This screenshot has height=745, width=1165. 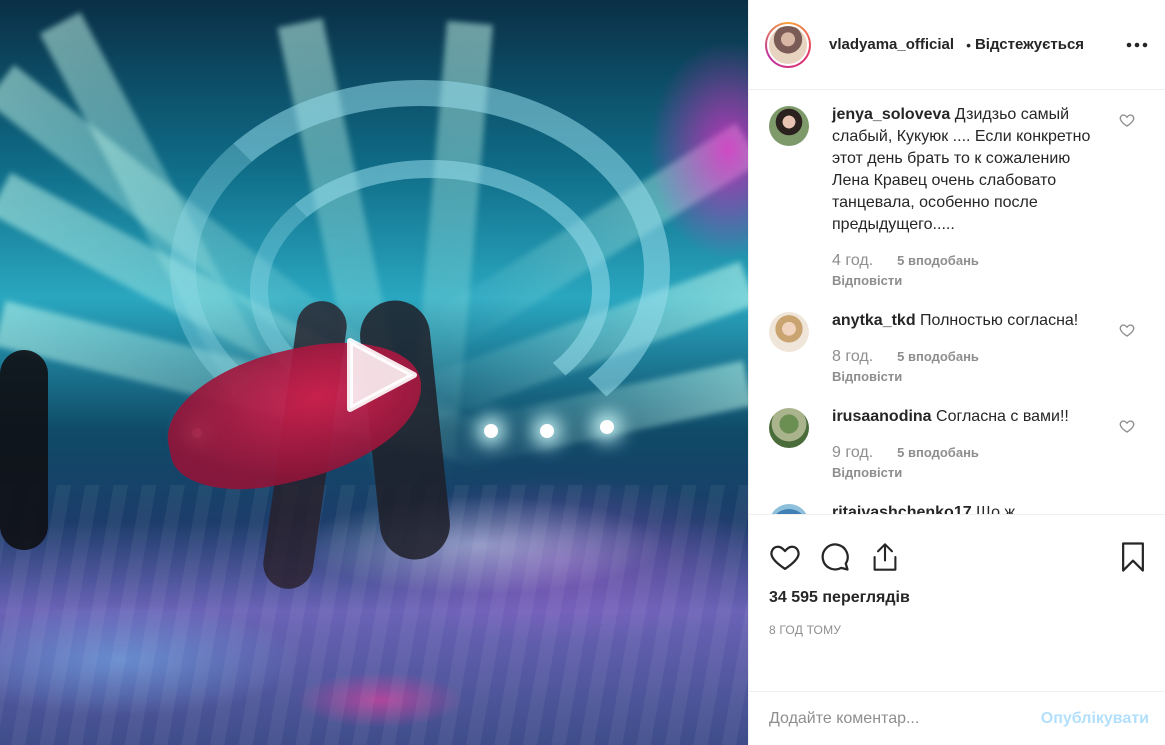 What do you see at coordinates (891, 44) in the screenshot?
I see `author-username: vladyama_official` at bounding box center [891, 44].